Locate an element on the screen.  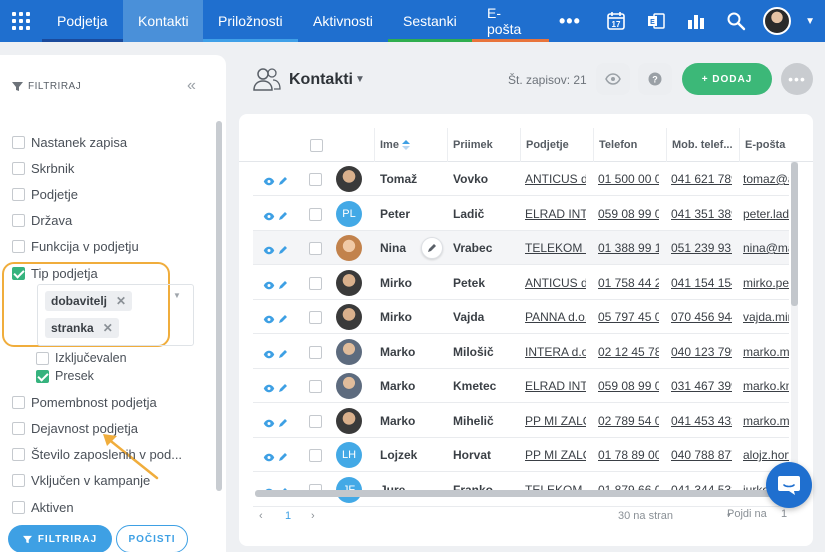
cell-podjetje: ANTICUS d.o.o. is located at coordinates (555, 283).